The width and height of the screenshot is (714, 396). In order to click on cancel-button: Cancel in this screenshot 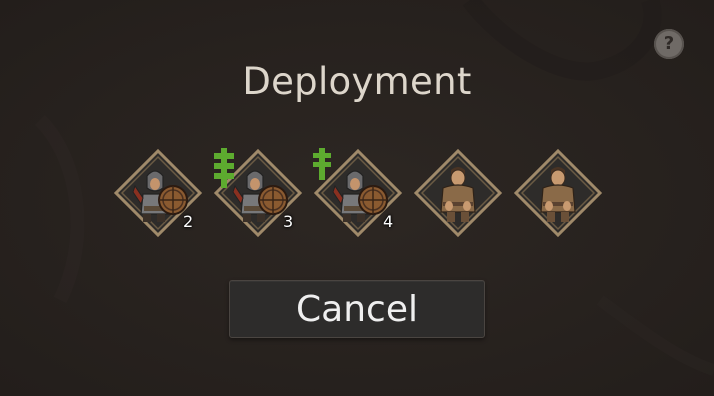, I will do `click(357, 309)`.